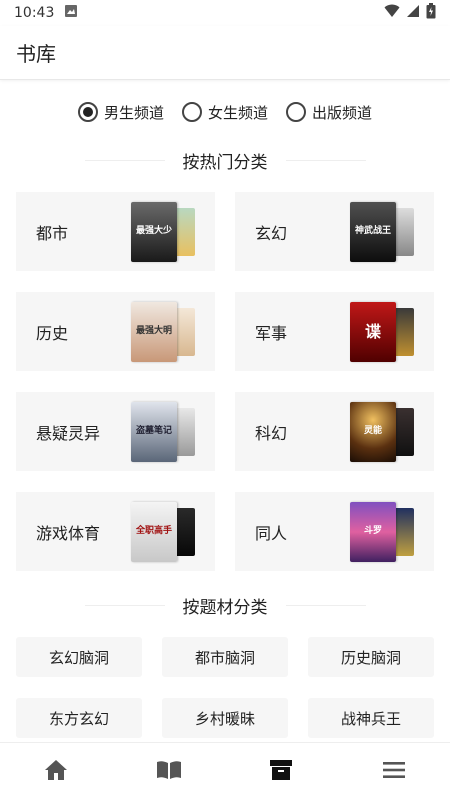  Describe the element at coordinates (133, 112) in the screenshot. I see `channel-label: 男生频道` at that location.